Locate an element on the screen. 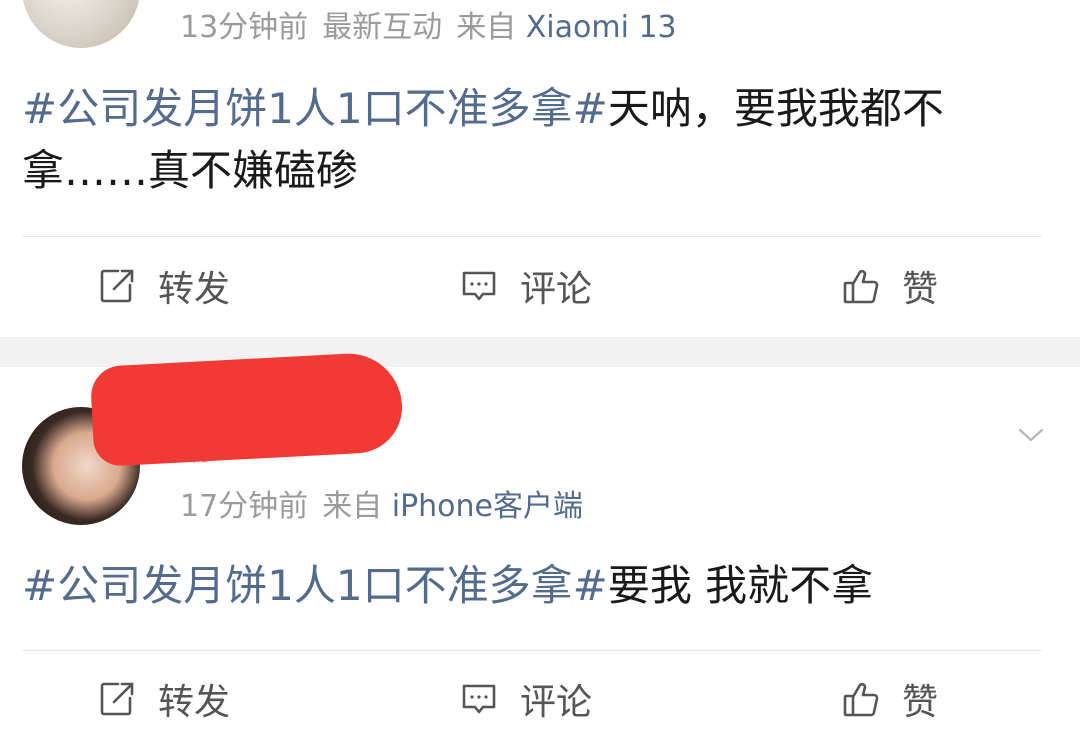 The width and height of the screenshot is (1080, 750). post-meta: 13分钟前 最新互动 来自 Xiaomi 13 is located at coordinates (428, 24).